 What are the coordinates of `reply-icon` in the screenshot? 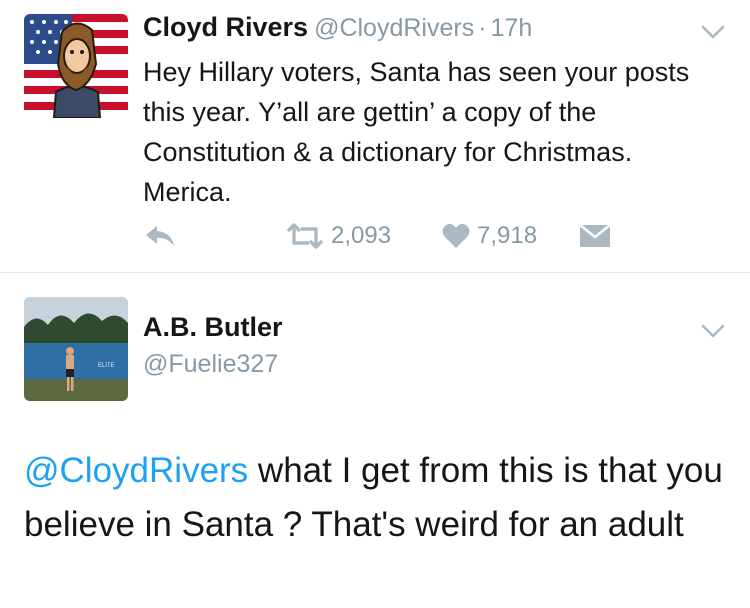 It's located at (160, 236).